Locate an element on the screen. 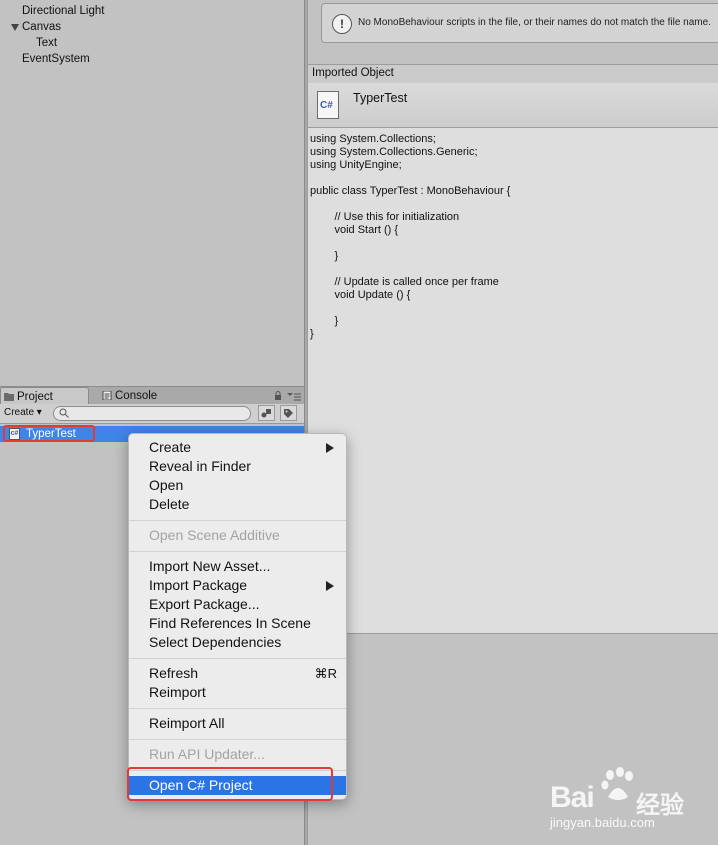 This screenshot has height=845, width=718. imported-object-label: Imported Object is located at coordinates (353, 73).